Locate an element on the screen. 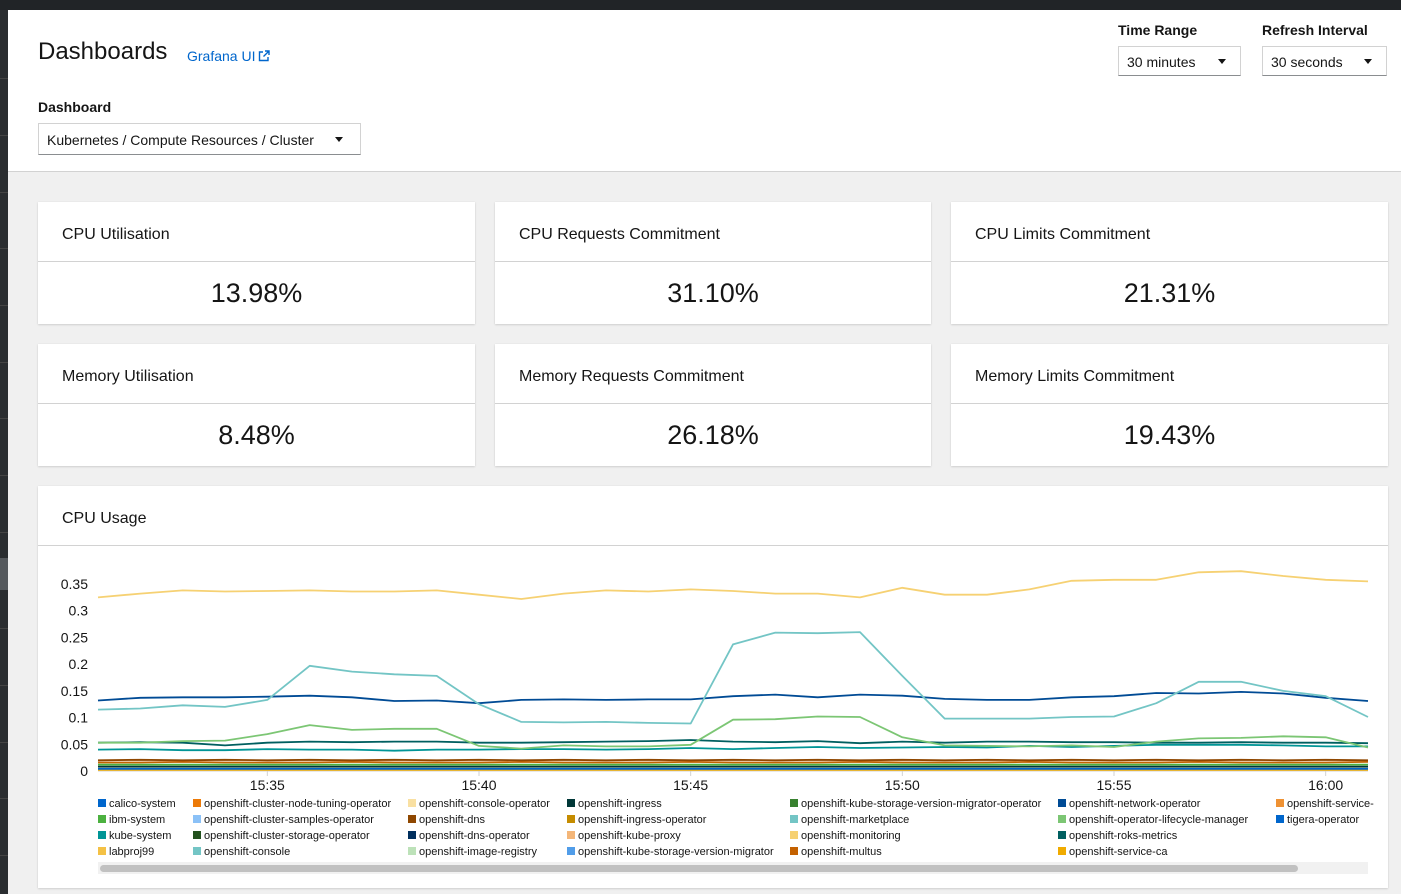 The height and width of the screenshot is (894, 1401). stat-card-cpu-requests-commitment: CPU Requests Commitment 31.10% is located at coordinates (713, 263).